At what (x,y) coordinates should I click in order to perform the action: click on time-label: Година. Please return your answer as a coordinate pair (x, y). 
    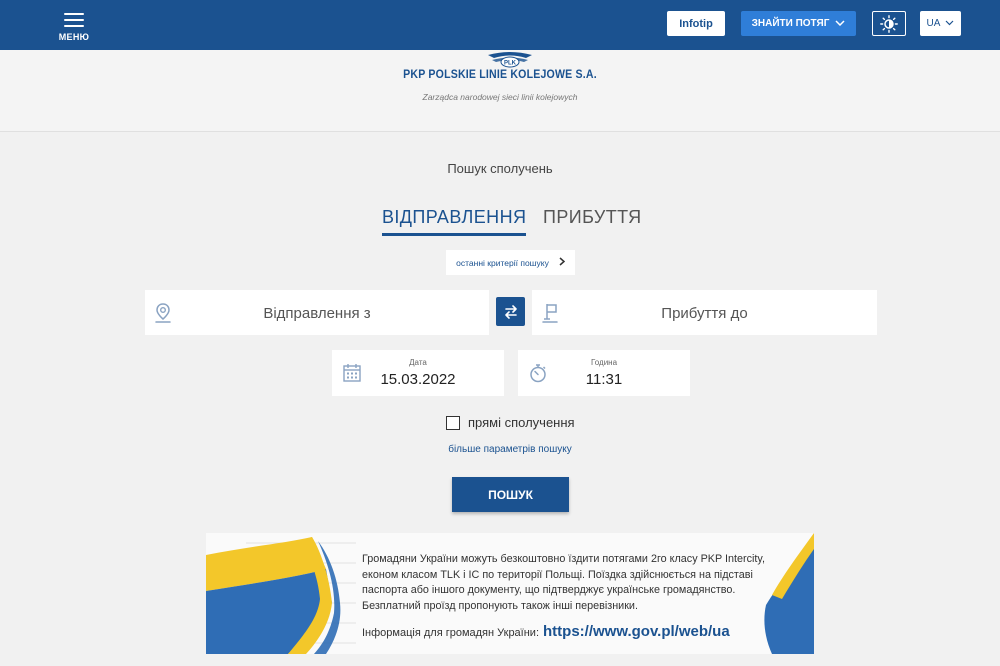
    Looking at the image, I should click on (604, 362).